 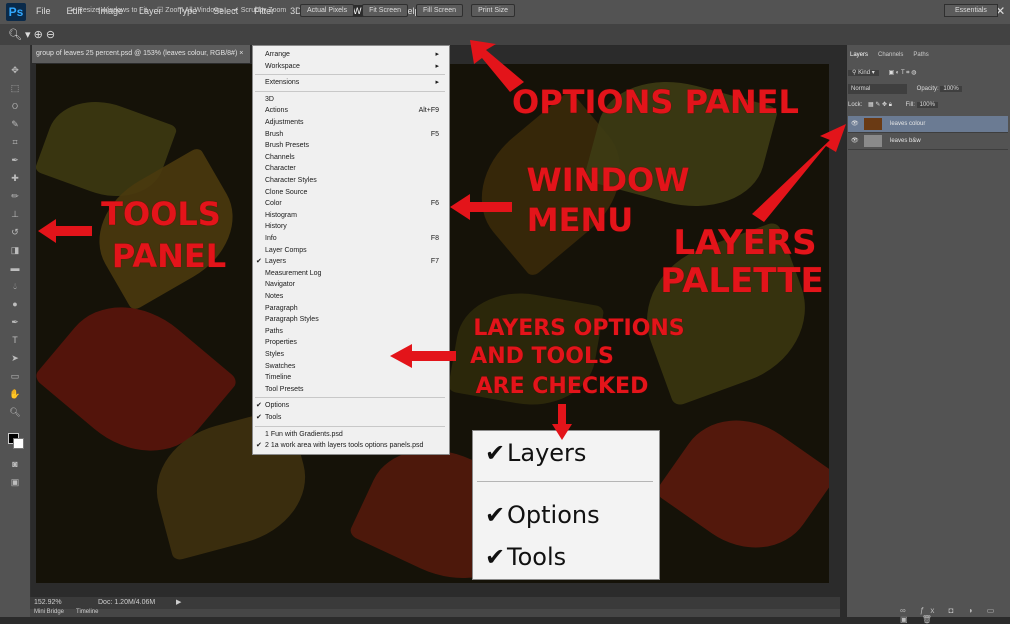 What do you see at coordinates (742, 281) in the screenshot?
I see `annotation-layers-palette-2: PALETTE` at bounding box center [742, 281].